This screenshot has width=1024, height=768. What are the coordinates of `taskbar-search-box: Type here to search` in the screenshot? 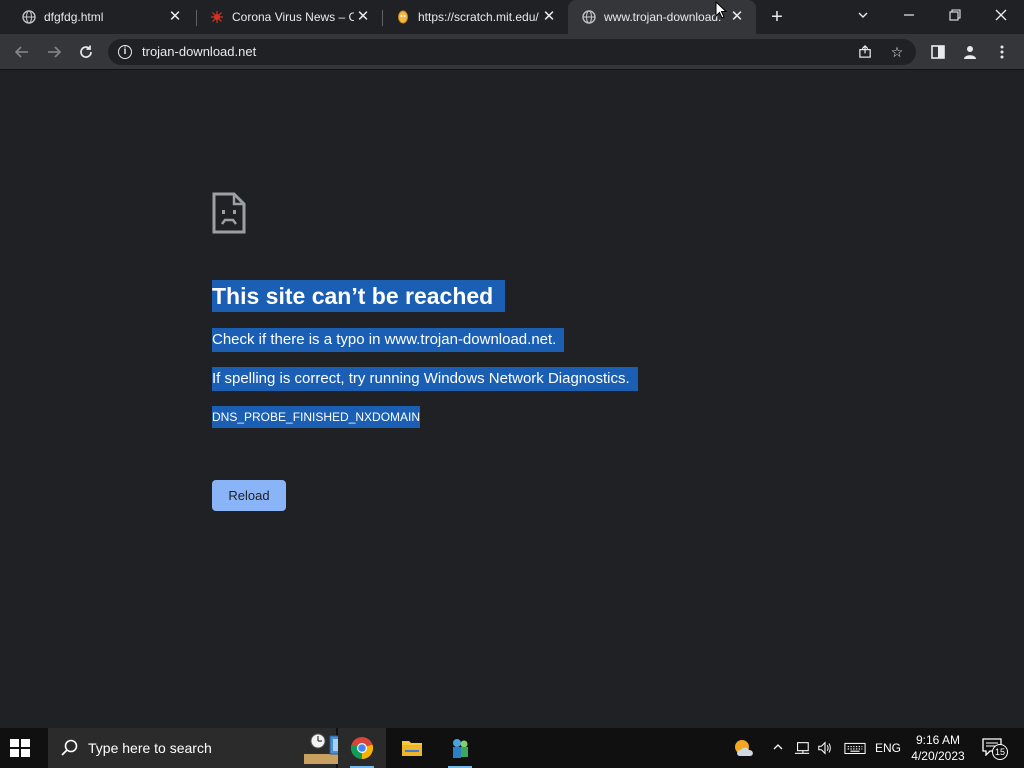 It's located at (214, 748).